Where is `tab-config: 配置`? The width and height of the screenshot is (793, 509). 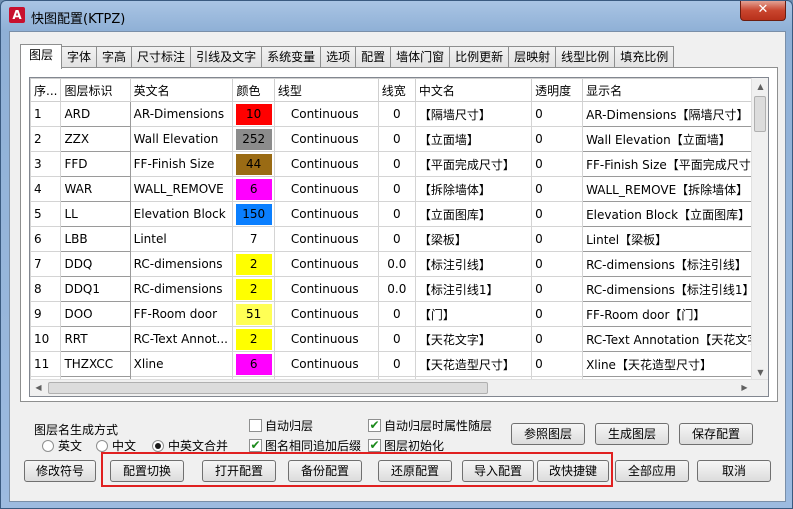
tab-config: 配置 is located at coordinates (373, 57).